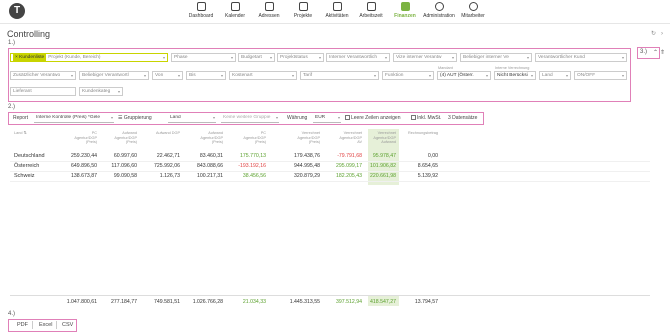 The width and height of the screenshot is (670, 333). Describe the element at coordinates (201, 10) in the screenshot. I see `nav-dashboard: Dashboard` at that location.